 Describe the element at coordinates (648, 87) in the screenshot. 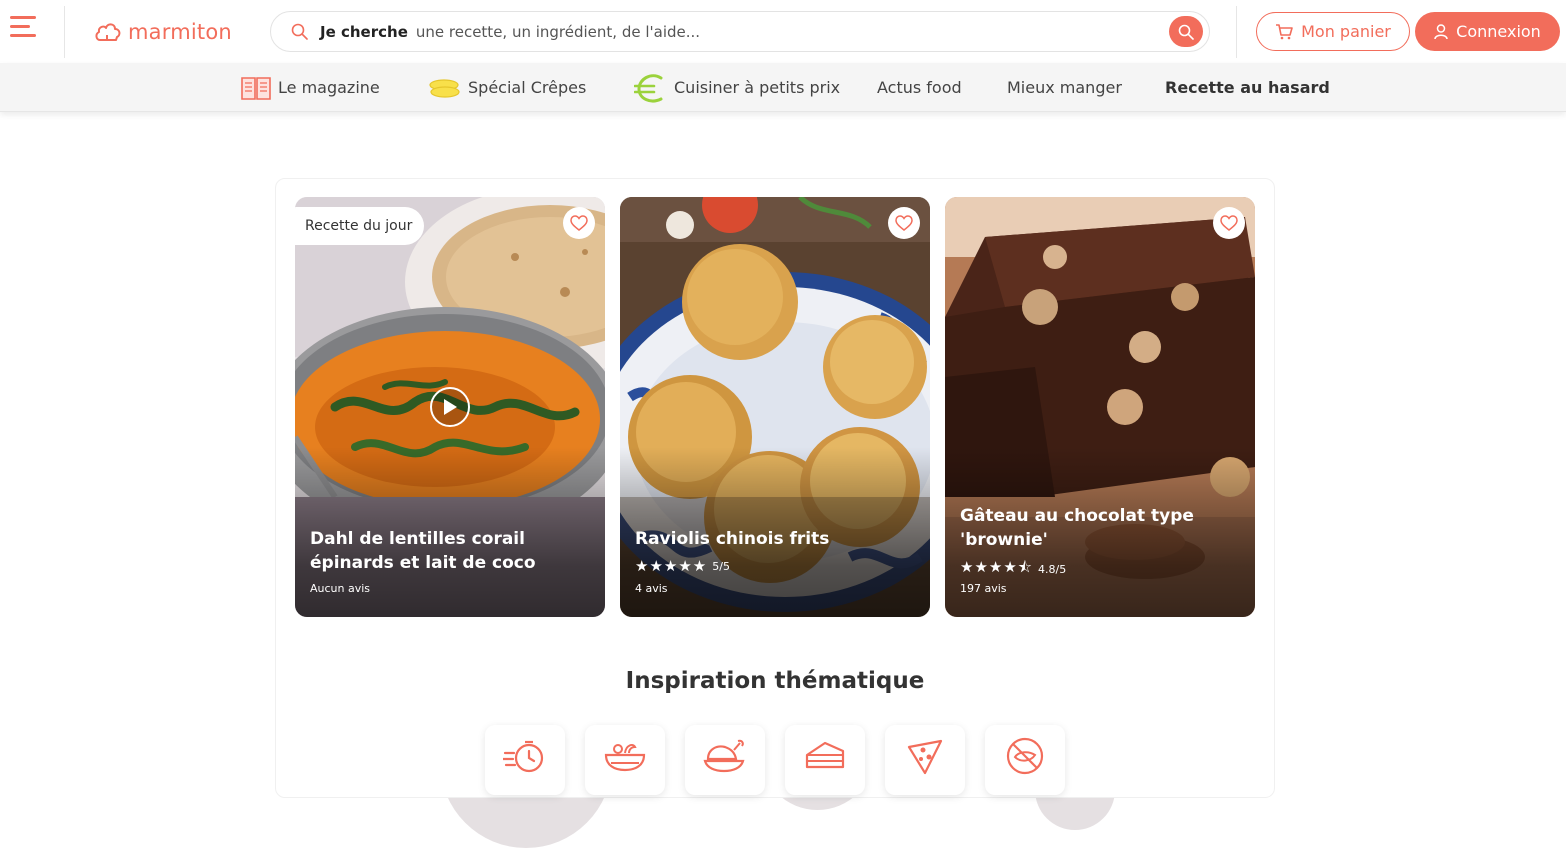

I see `euro-icon` at that location.